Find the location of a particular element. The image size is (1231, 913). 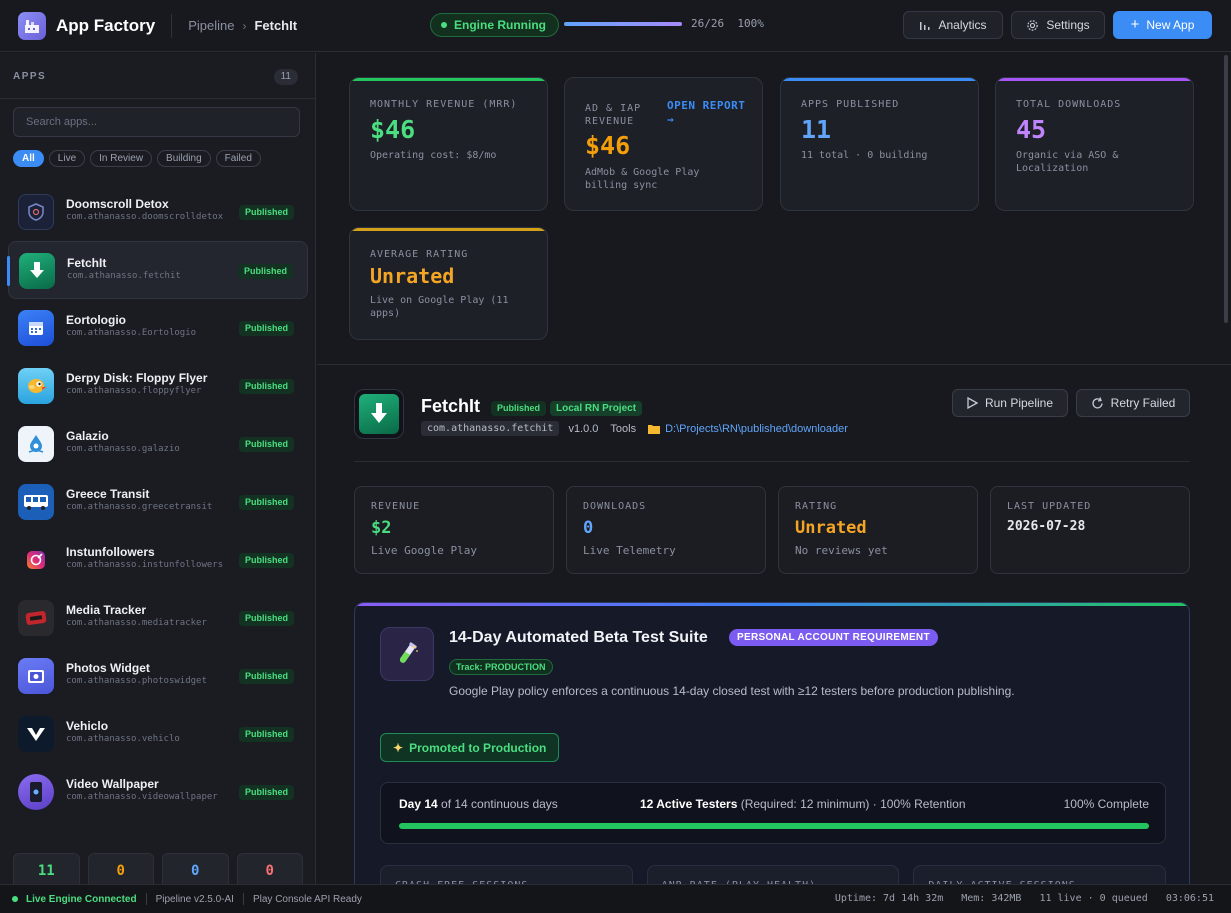

run-pipeline-label: Run Pipeline is located at coordinates (1019, 403).